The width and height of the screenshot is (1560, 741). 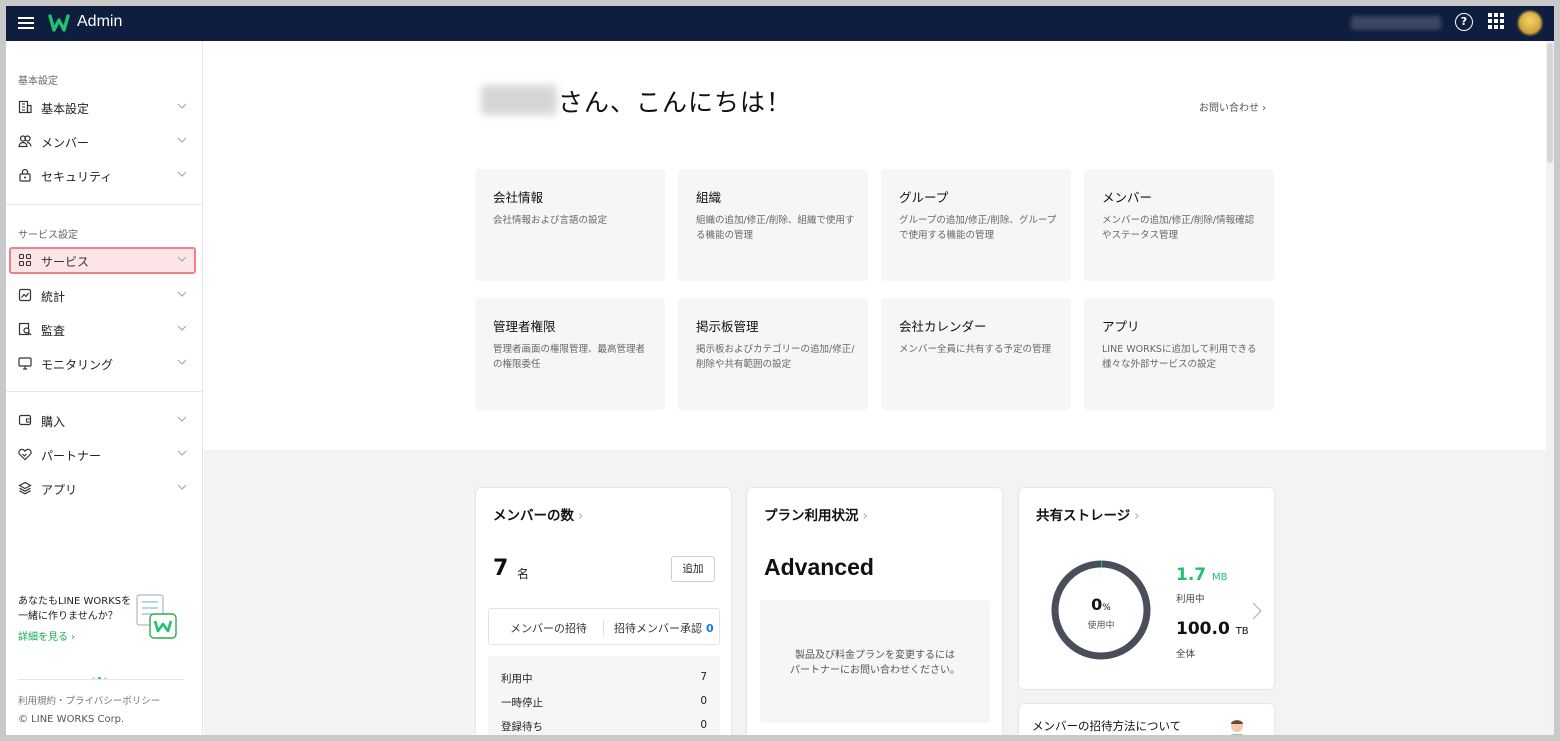 I want to click on layers-icon, so click(x=25, y=488).